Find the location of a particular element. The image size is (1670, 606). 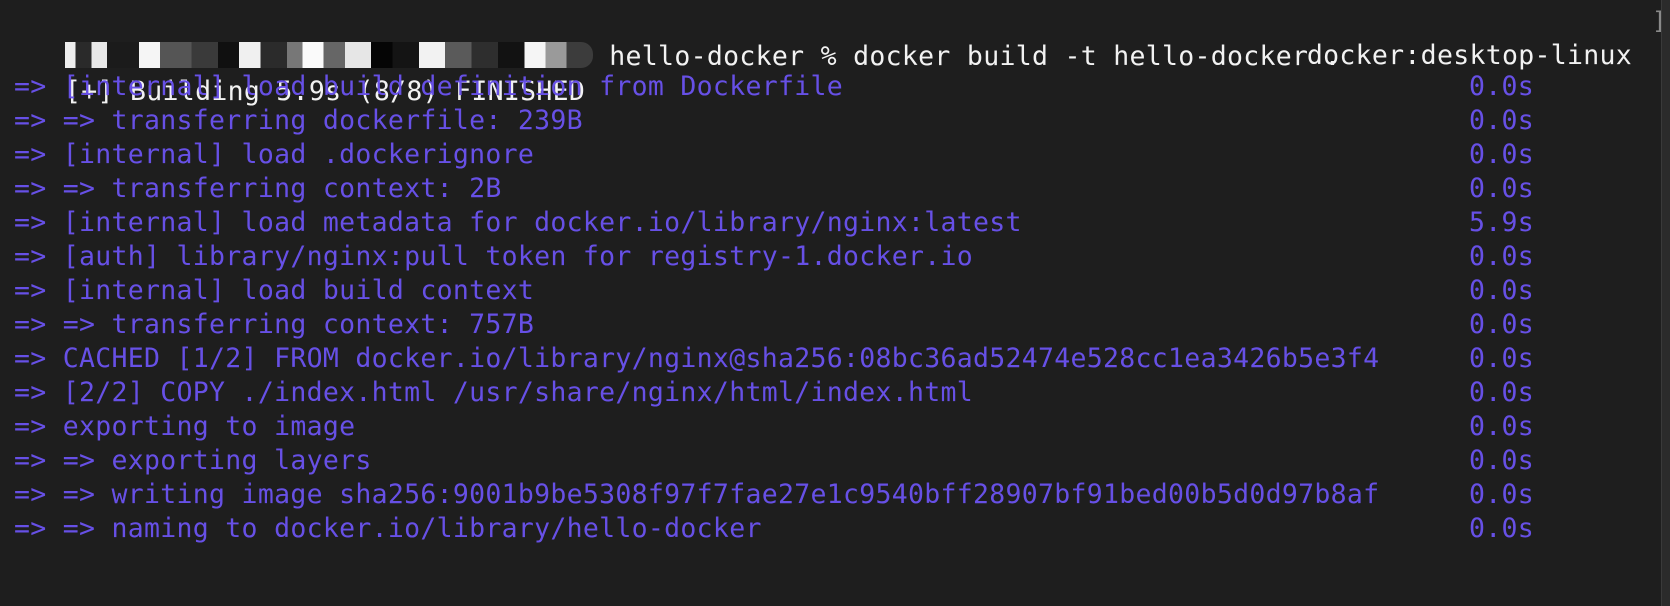

step-duration: 5.9s is located at coordinates (1501, 222).